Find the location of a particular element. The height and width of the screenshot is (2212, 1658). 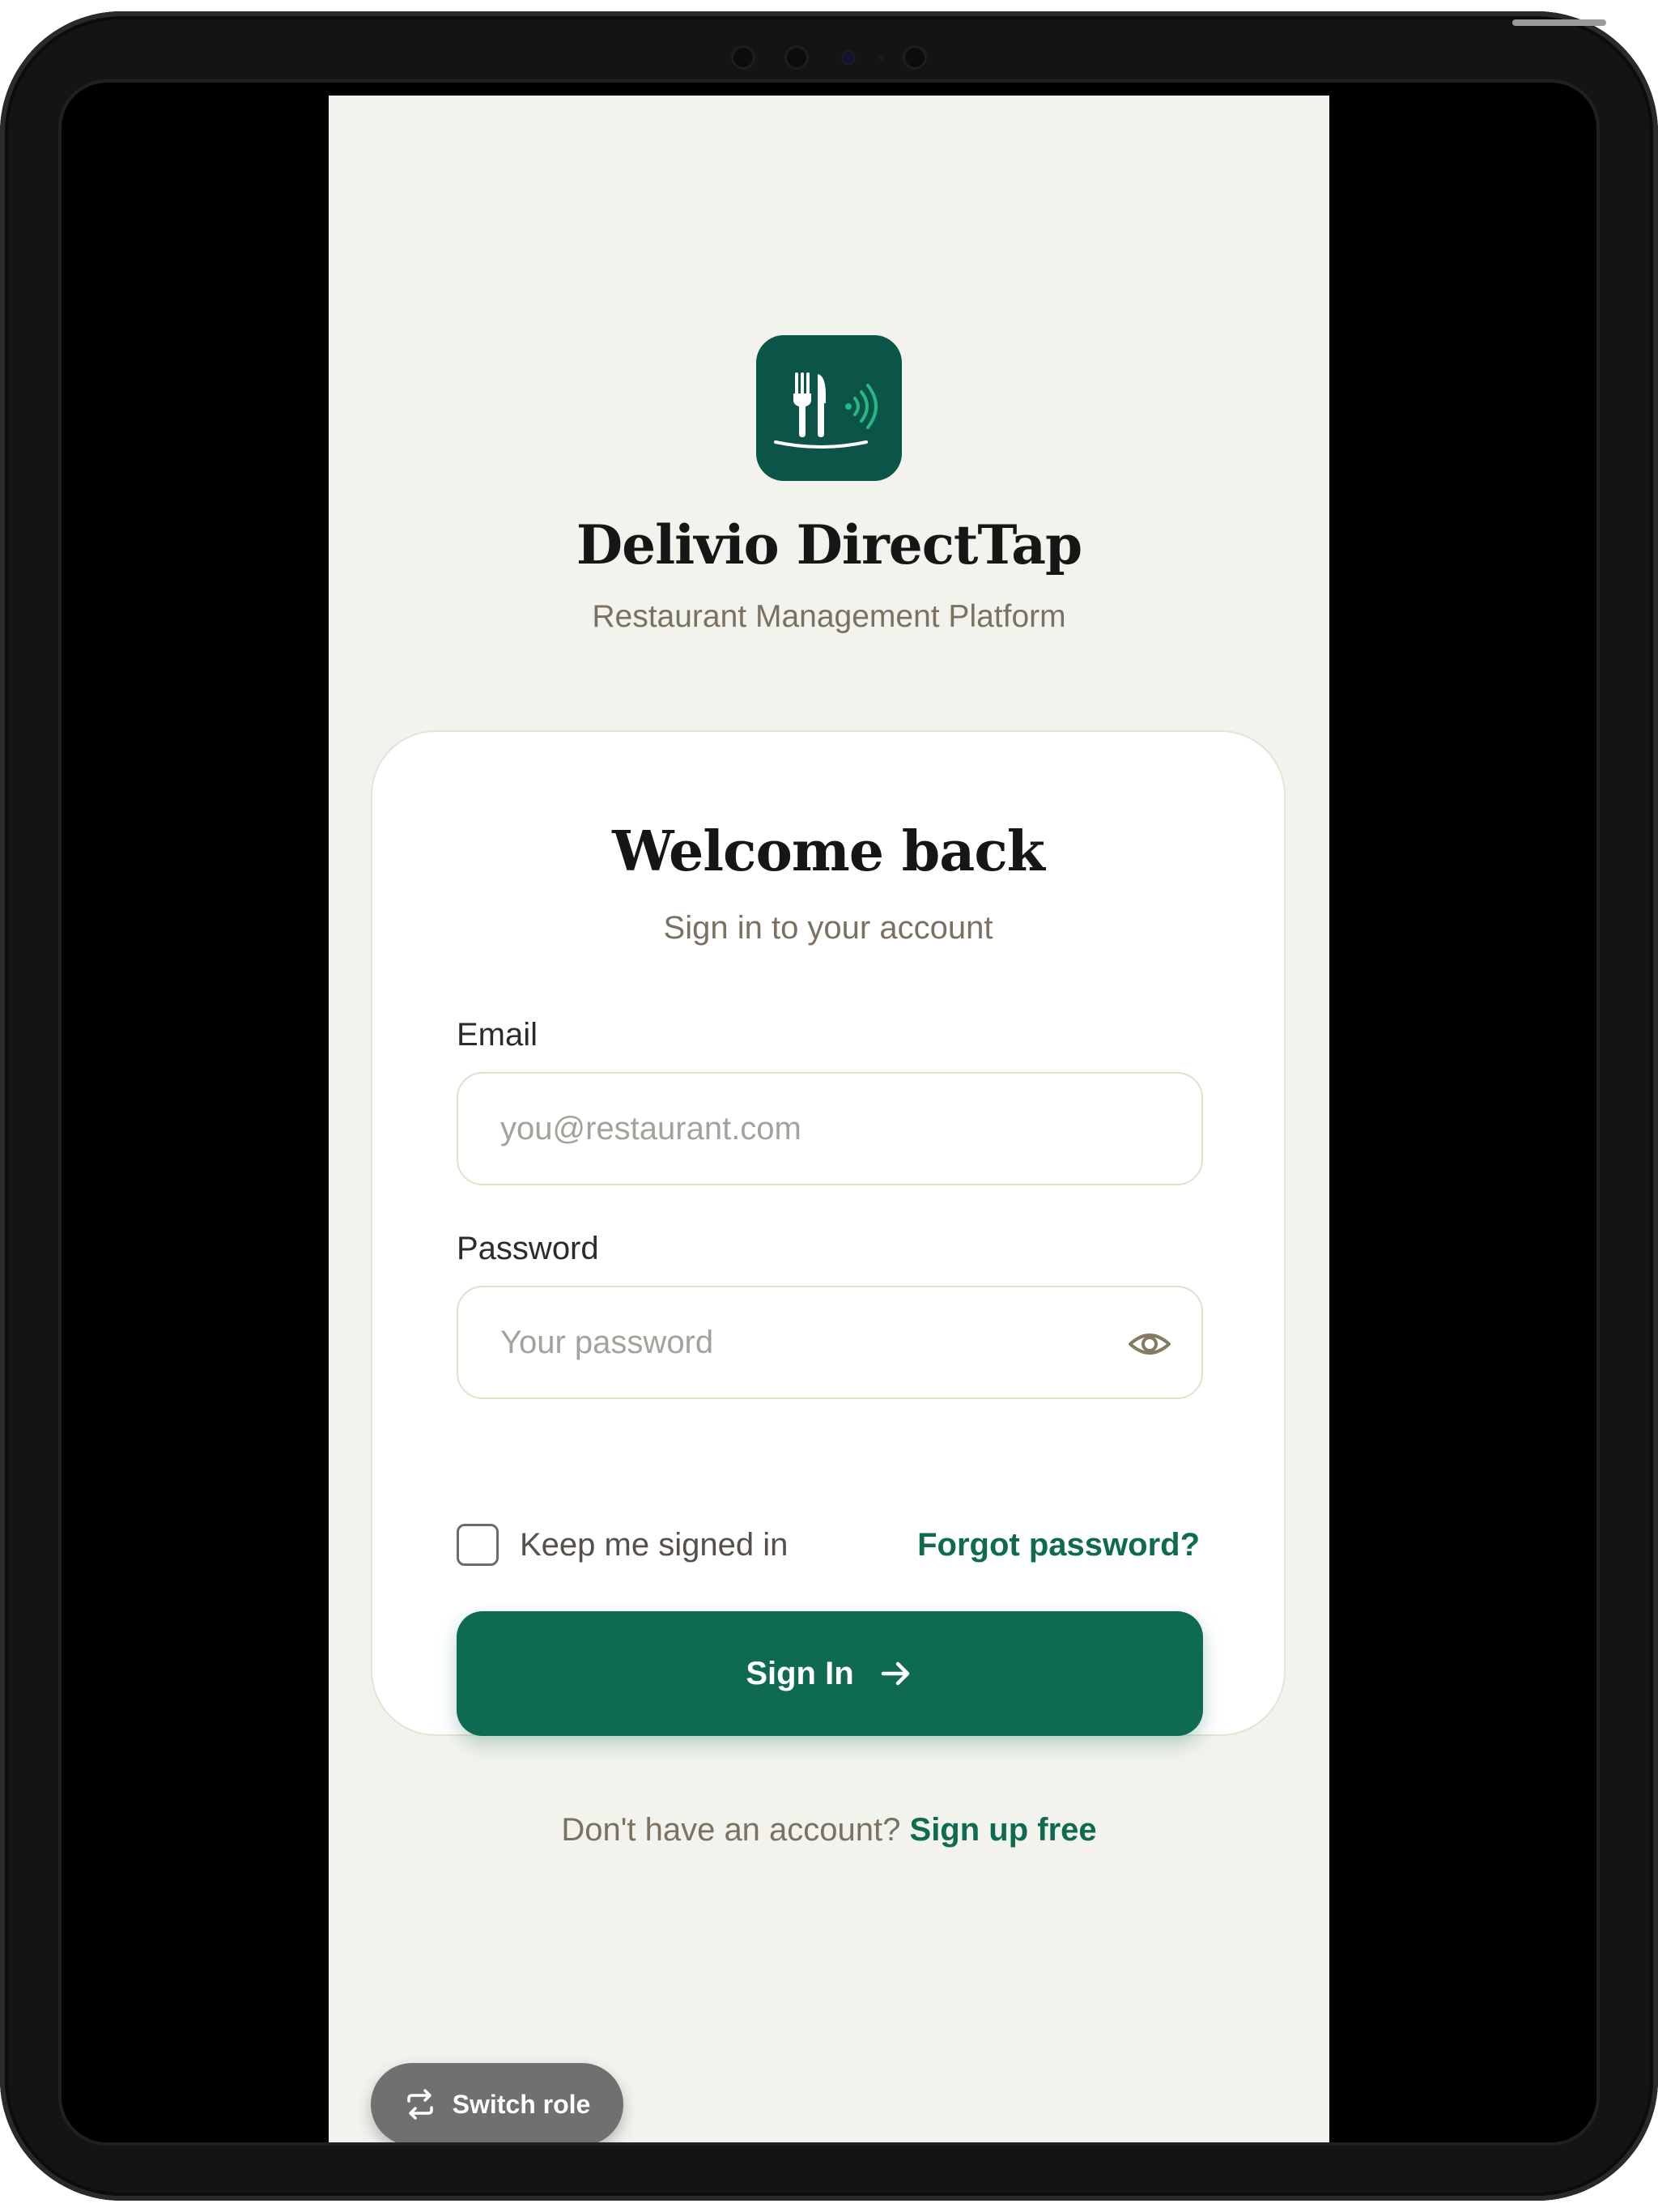

switch-role-button: Switch role is located at coordinates (497, 2102).